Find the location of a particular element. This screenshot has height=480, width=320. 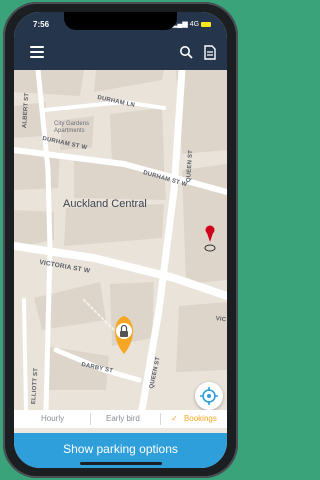

tab-bookings: ✓ Bookings is located at coordinates (194, 418).